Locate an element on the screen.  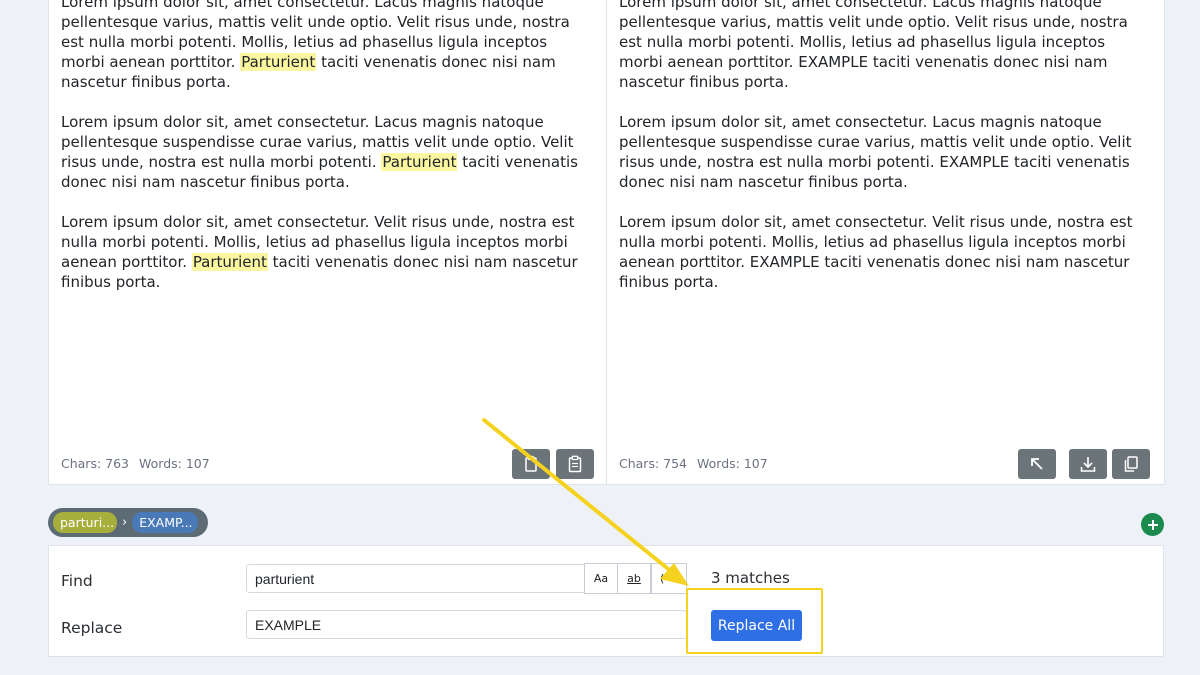
download-button is located at coordinates (1088, 464).